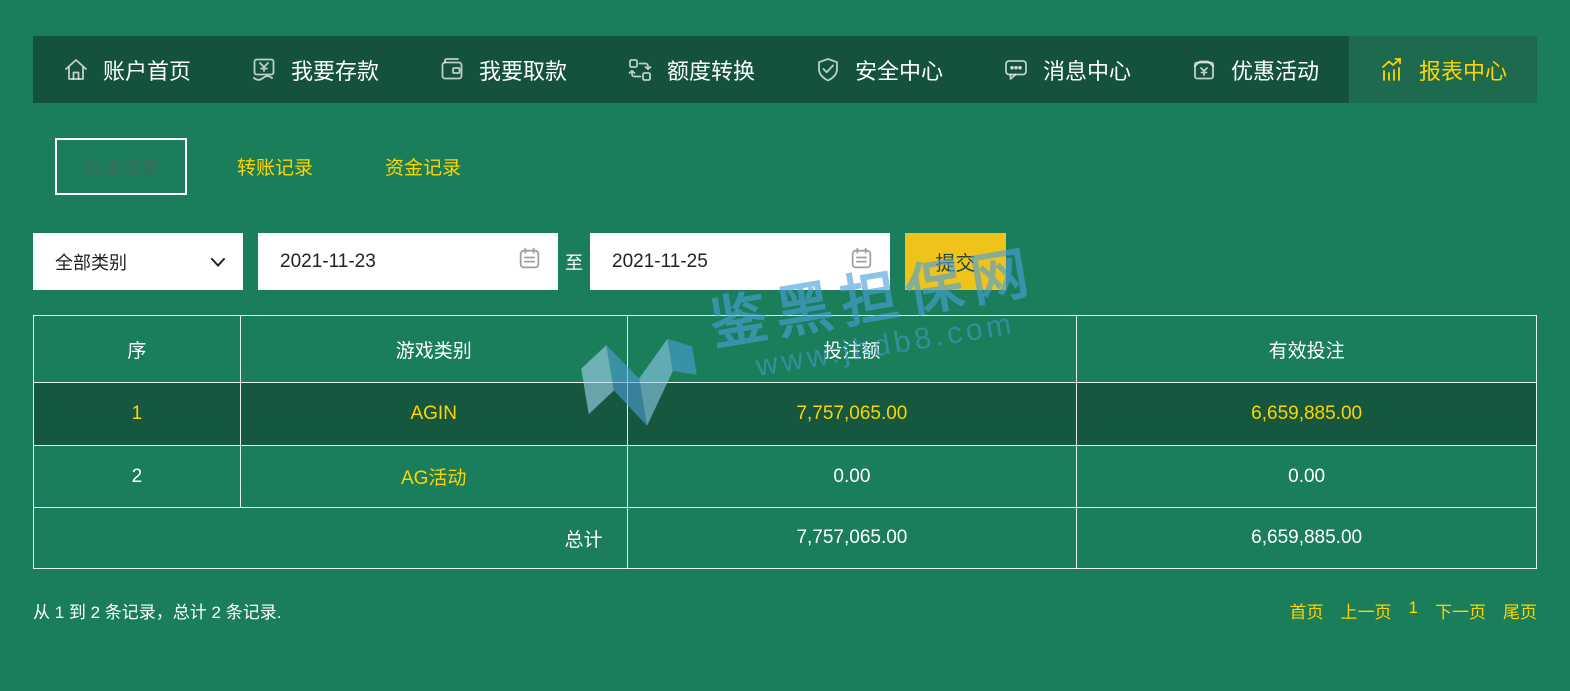  I want to click on promo-envelope-icon, so click(1204, 70).